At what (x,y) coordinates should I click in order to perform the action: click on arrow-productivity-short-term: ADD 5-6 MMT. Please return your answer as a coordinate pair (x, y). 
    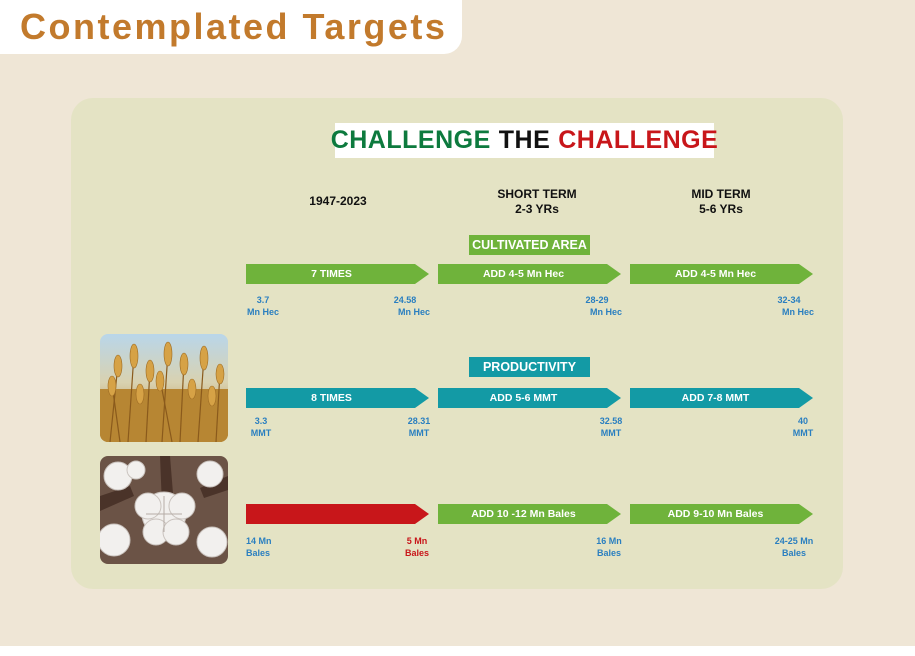
    Looking at the image, I should click on (529, 398).